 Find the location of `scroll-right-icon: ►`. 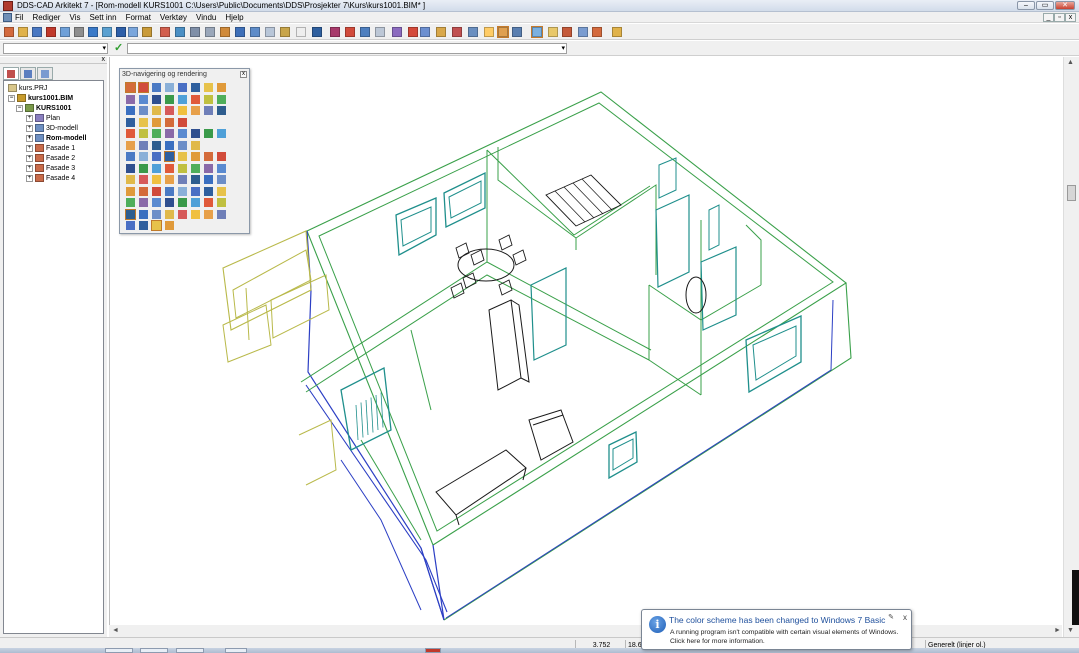

scroll-right-icon: ► is located at coordinates (1057, 631).